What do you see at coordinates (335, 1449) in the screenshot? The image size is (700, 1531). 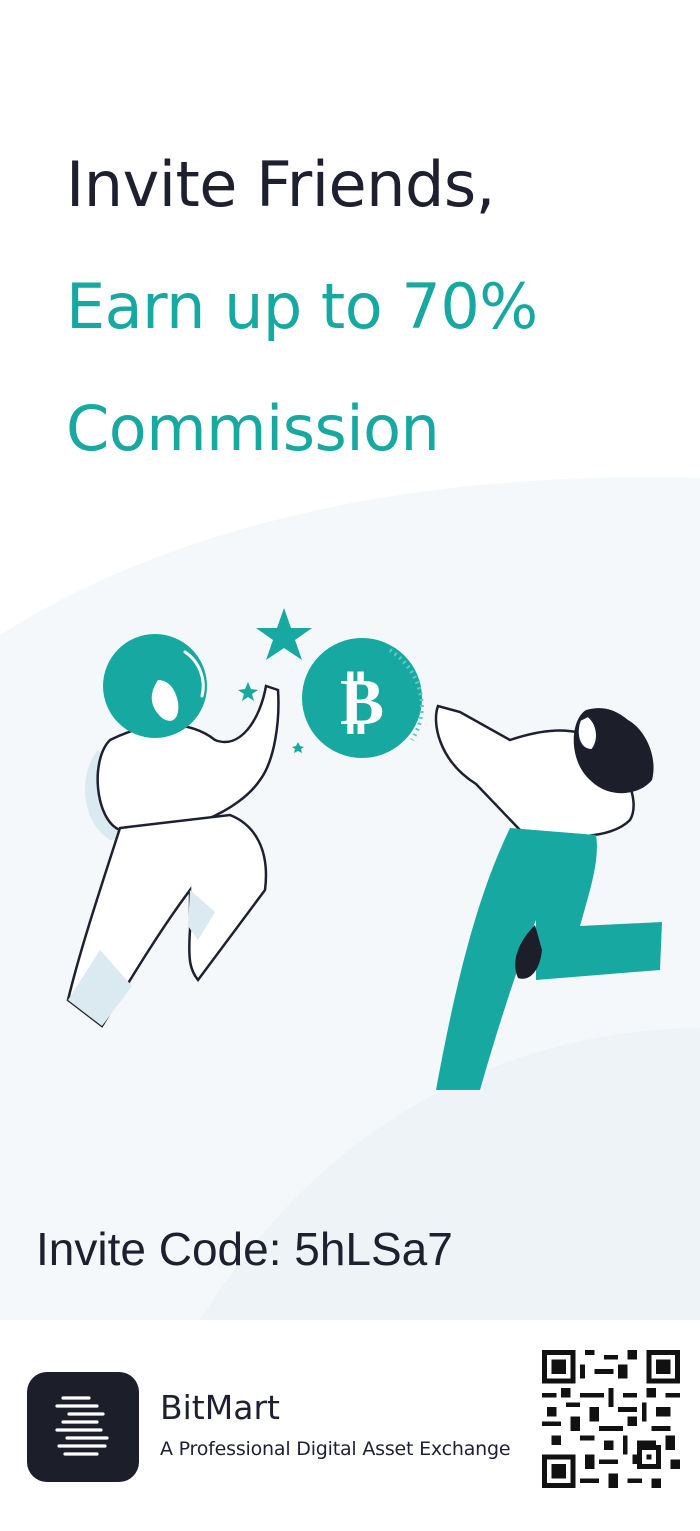 I see `brand-tagline: A Professional Digital Asset Exchange` at bounding box center [335, 1449].